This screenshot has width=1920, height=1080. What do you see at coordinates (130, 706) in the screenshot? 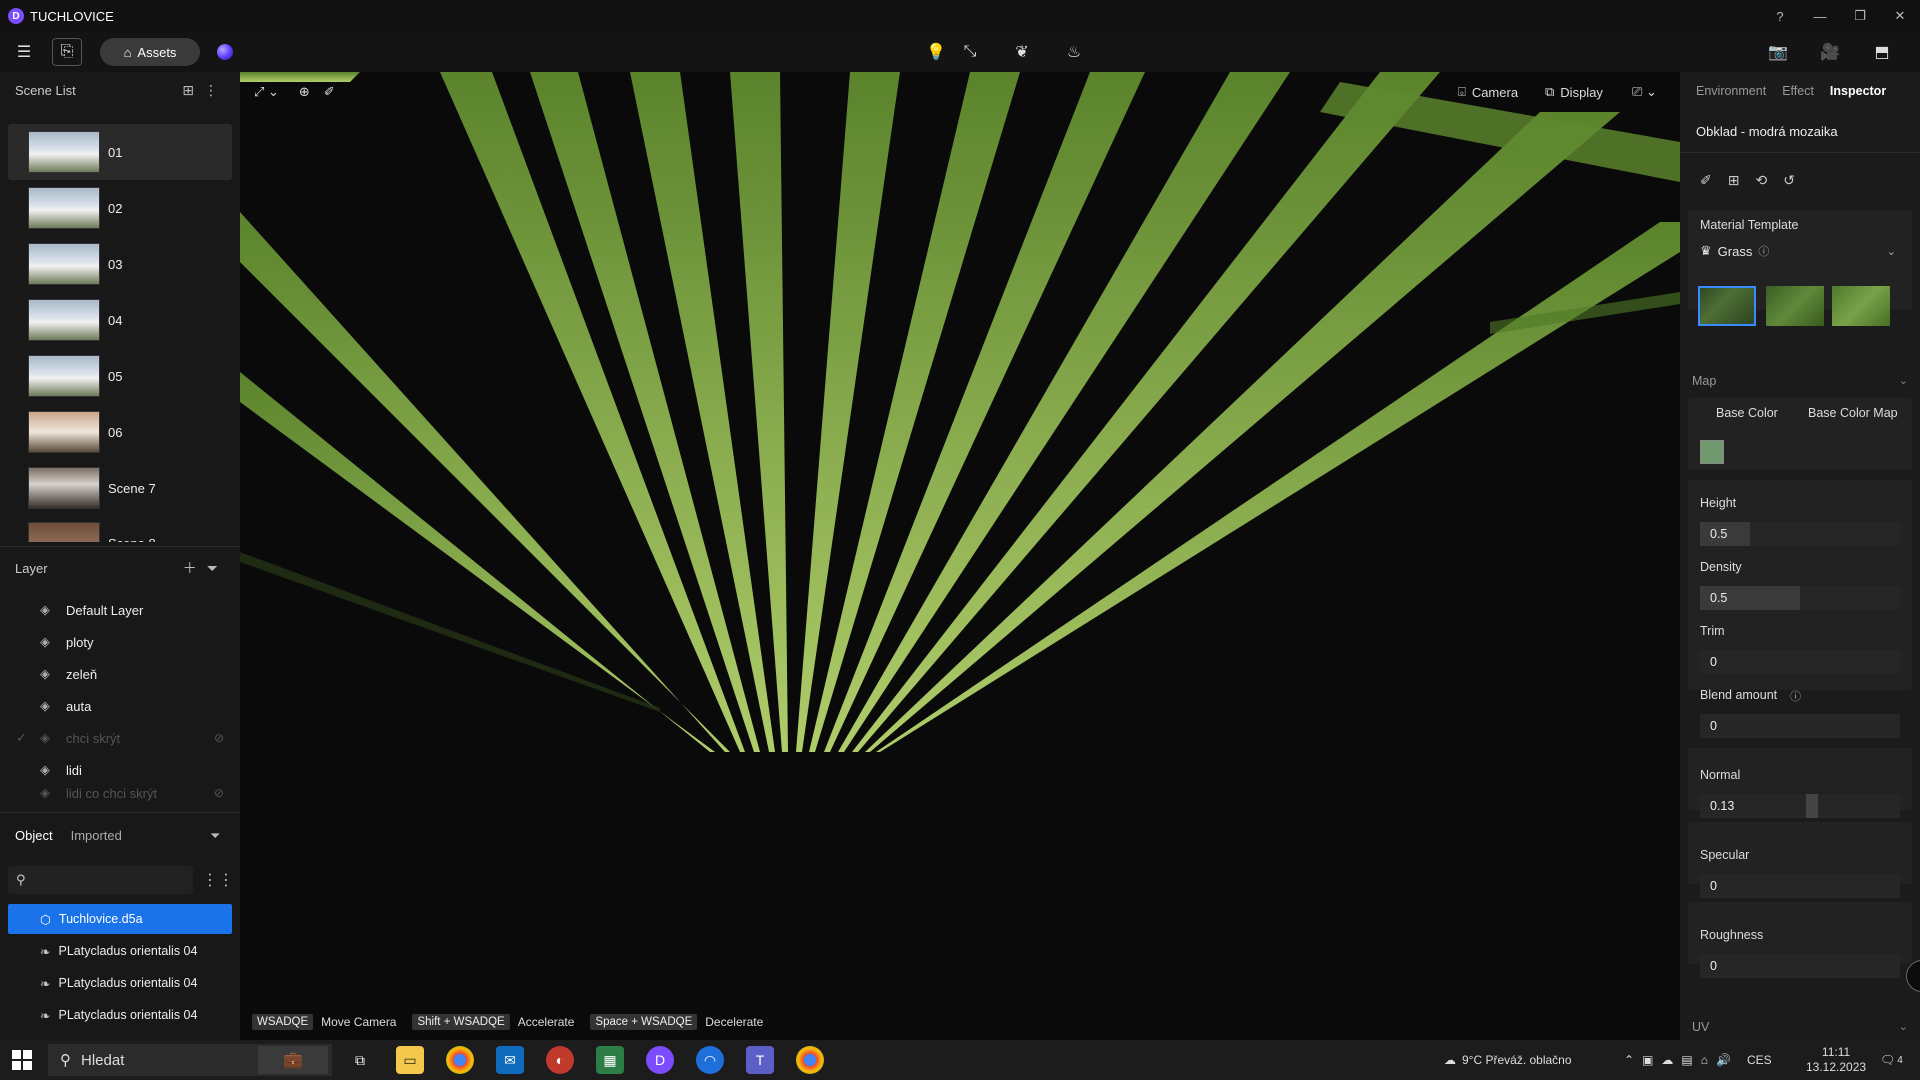
I see `layer-item: ◈ auta` at bounding box center [130, 706].